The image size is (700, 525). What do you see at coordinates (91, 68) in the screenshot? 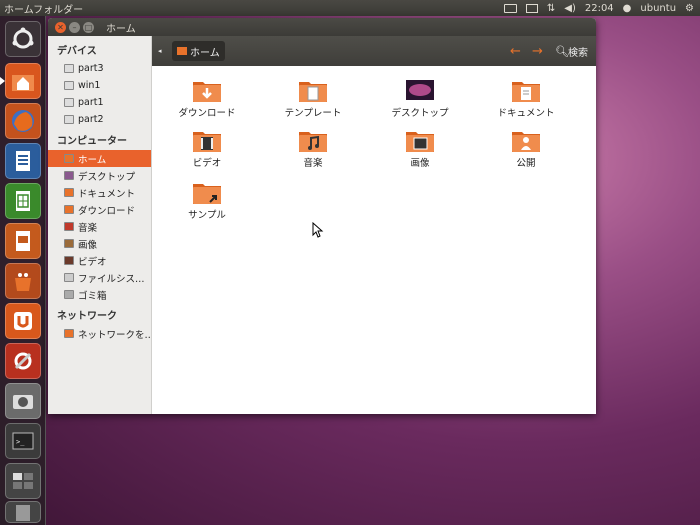
I see `sidebar-item-label: part3` at bounding box center [91, 68].